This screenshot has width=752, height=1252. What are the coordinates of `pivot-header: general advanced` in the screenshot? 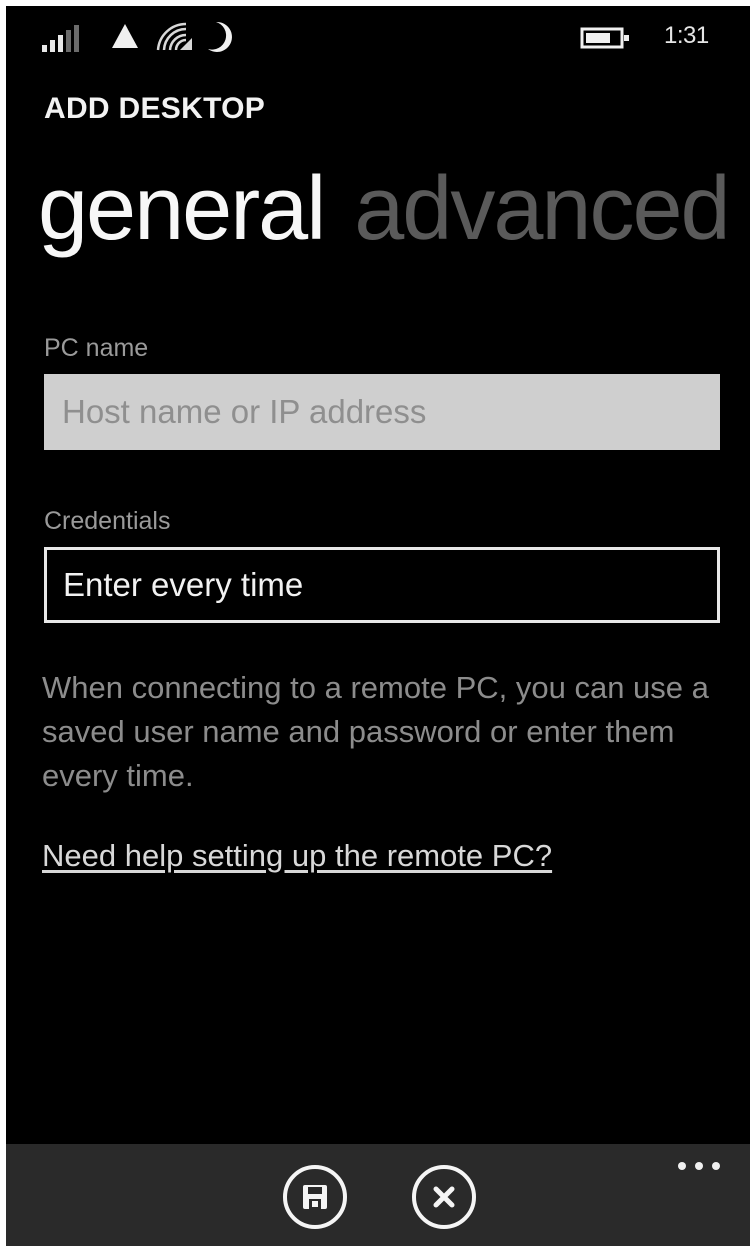 It's located at (384, 209).